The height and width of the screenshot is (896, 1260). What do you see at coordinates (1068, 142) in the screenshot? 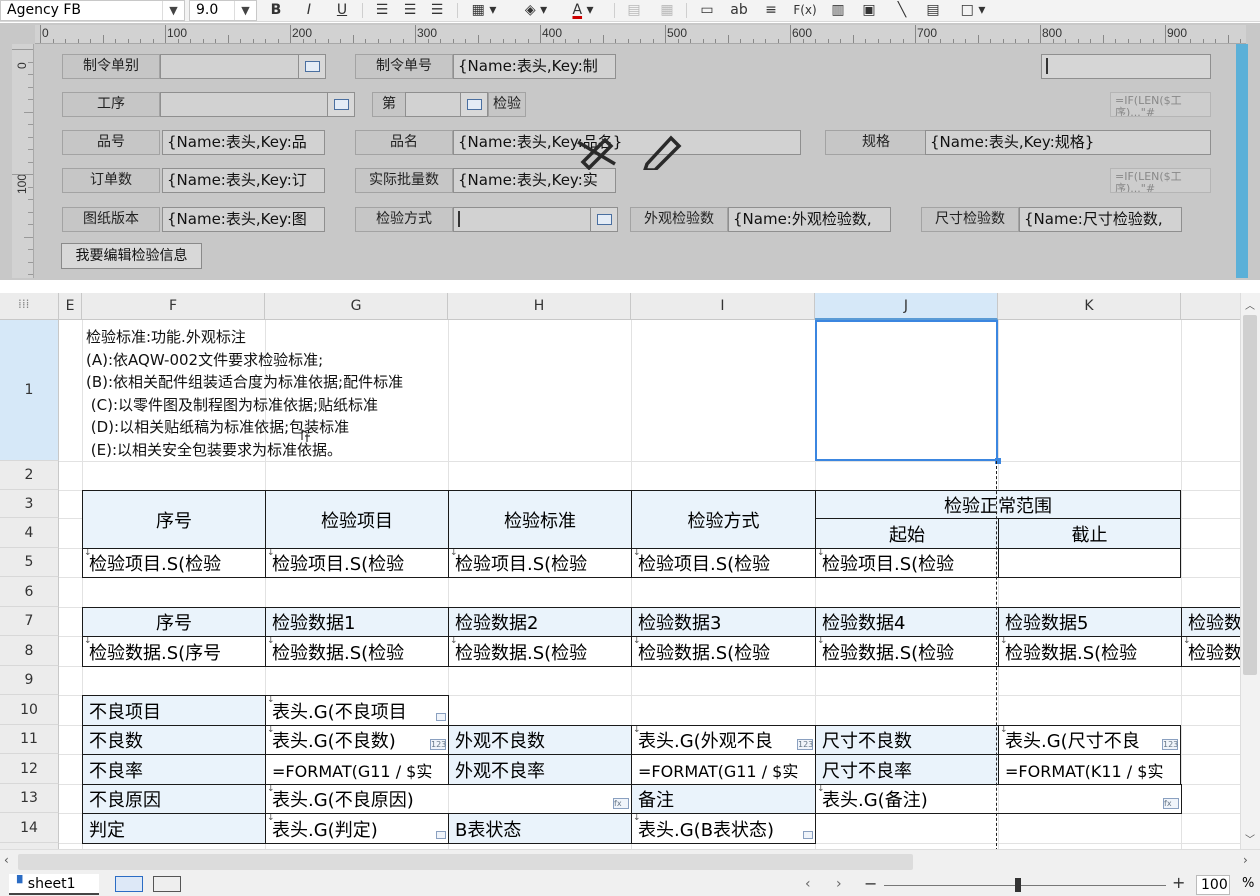
I see `spec-field: {Name:表头,Key:规格}` at bounding box center [1068, 142].